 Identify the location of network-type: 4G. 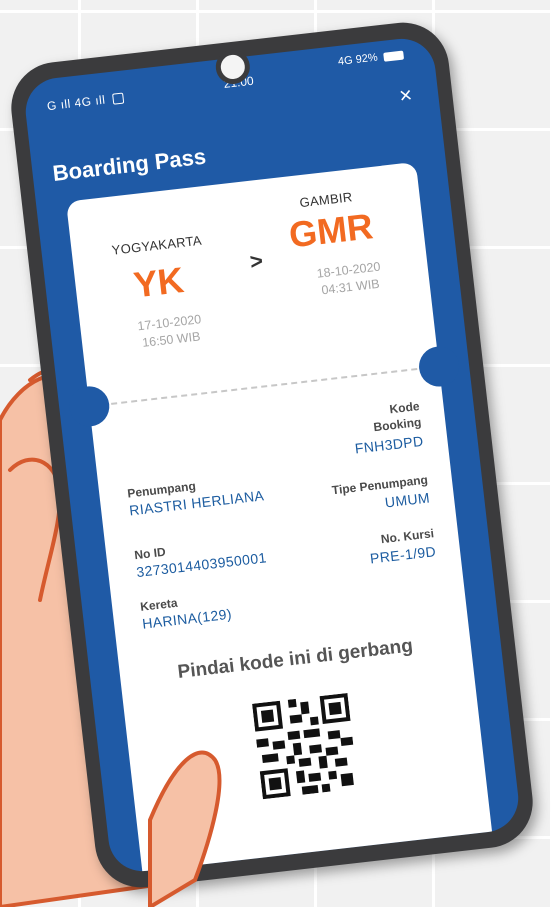
(345, 61).